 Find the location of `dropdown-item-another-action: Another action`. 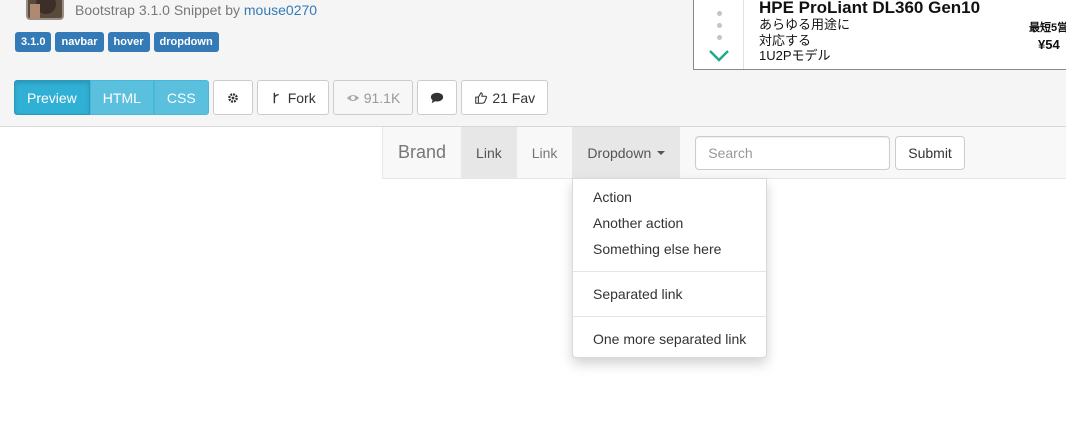

dropdown-item-another-action: Another action is located at coordinates (669, 223).